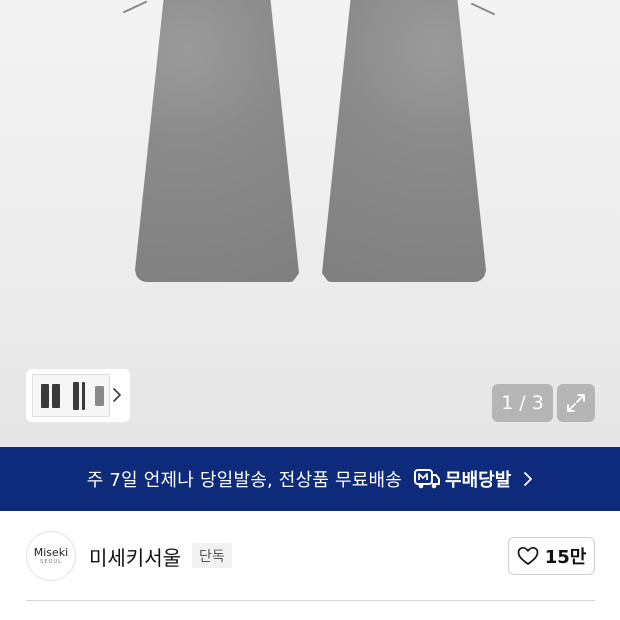  What do you see at coordinates (135, 556) in the screenshot?
I see `brand-name: 미세키서울` at bounding box center [135, 556].